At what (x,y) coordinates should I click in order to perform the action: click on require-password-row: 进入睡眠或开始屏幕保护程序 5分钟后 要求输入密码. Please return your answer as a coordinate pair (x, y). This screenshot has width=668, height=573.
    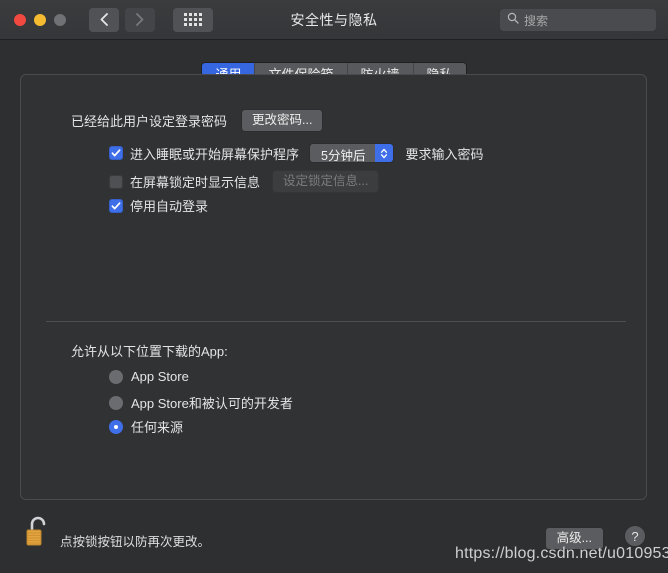
    Looking at the image, I should click on (296, 153).